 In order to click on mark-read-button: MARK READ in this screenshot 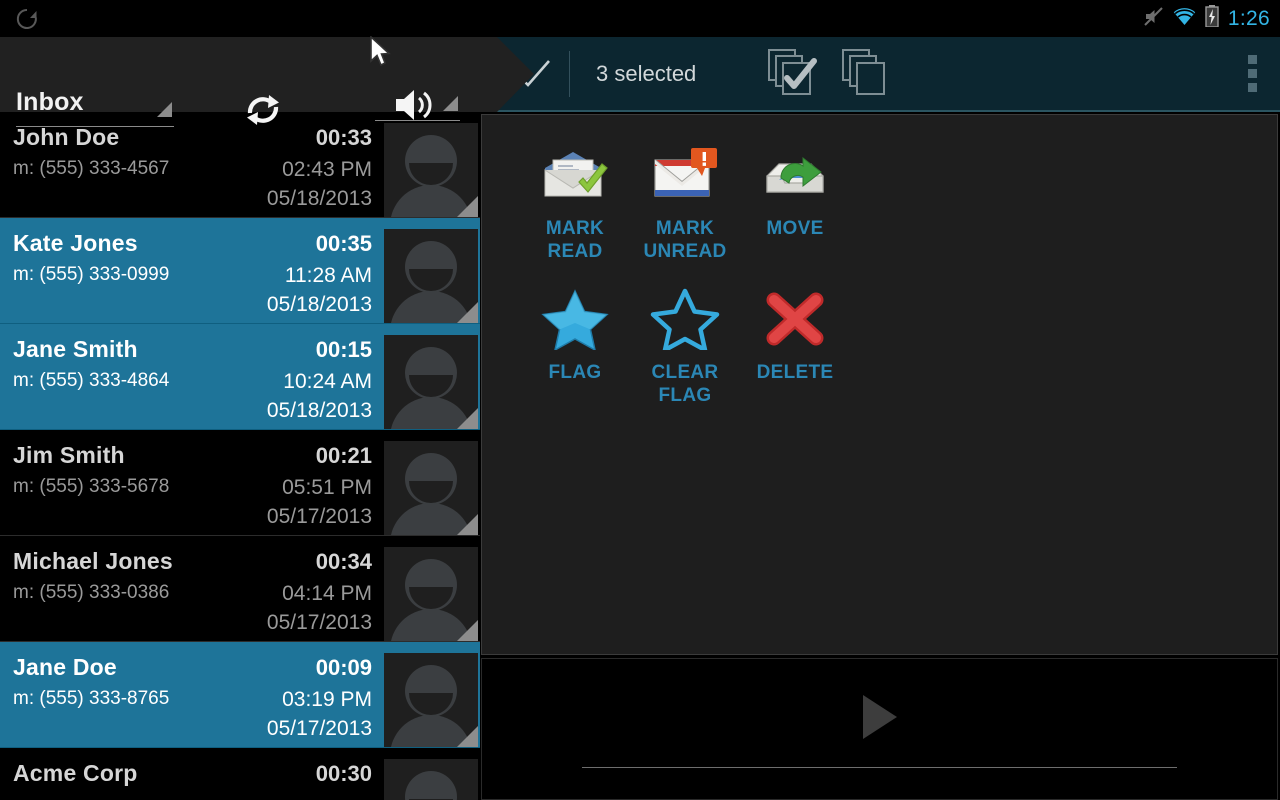, I will do `click(575, 200)`.